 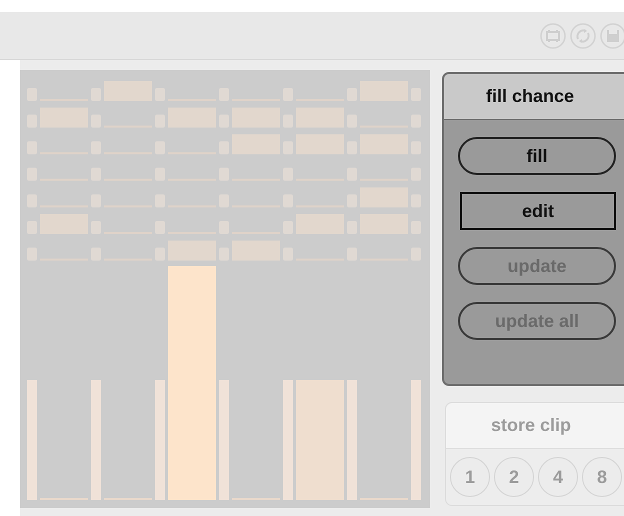 What do you see at coordinates (537, 156) in the screenshot?
I see `action-button: fill` at bounding box center [537, 156].